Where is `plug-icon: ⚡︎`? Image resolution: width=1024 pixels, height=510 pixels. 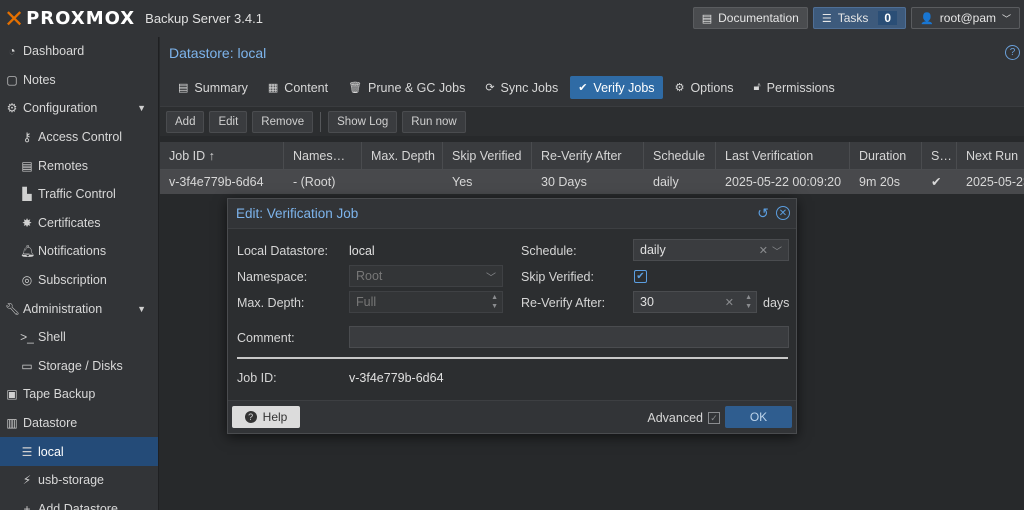
plug-icon: ⚡︎ is located at coordinates (27, 480).